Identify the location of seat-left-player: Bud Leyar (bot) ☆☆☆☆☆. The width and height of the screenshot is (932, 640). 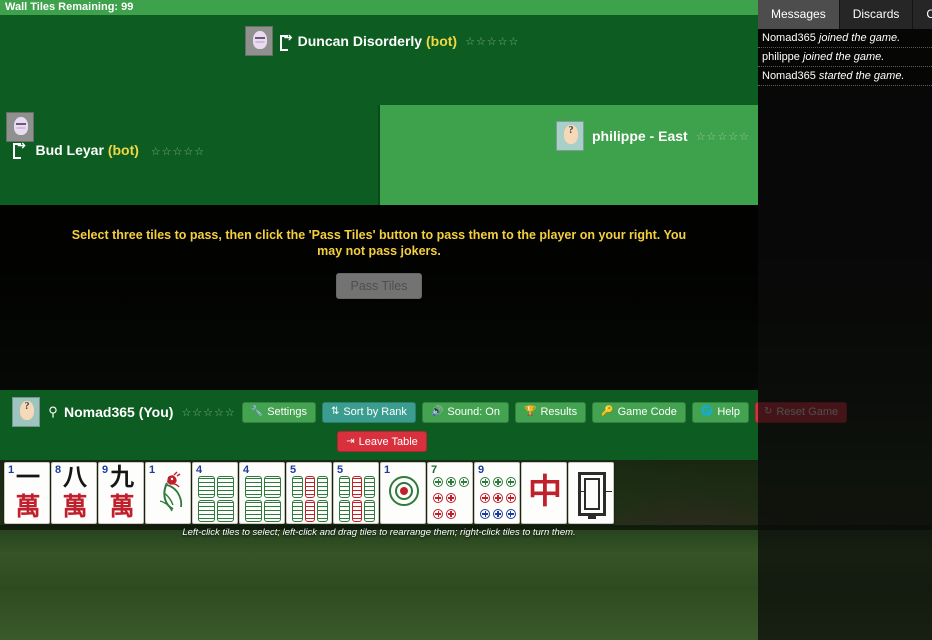
(189, 155).